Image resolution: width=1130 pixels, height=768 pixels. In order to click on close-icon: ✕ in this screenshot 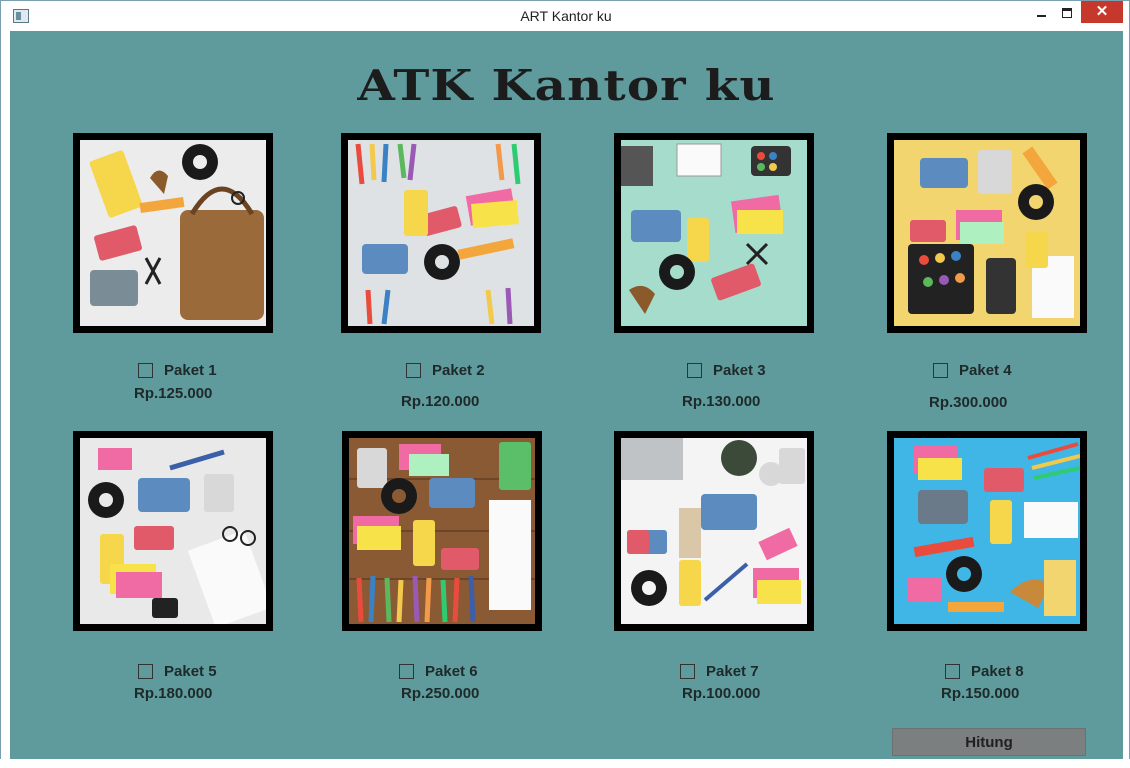, I will do `click(1102, 11)`.